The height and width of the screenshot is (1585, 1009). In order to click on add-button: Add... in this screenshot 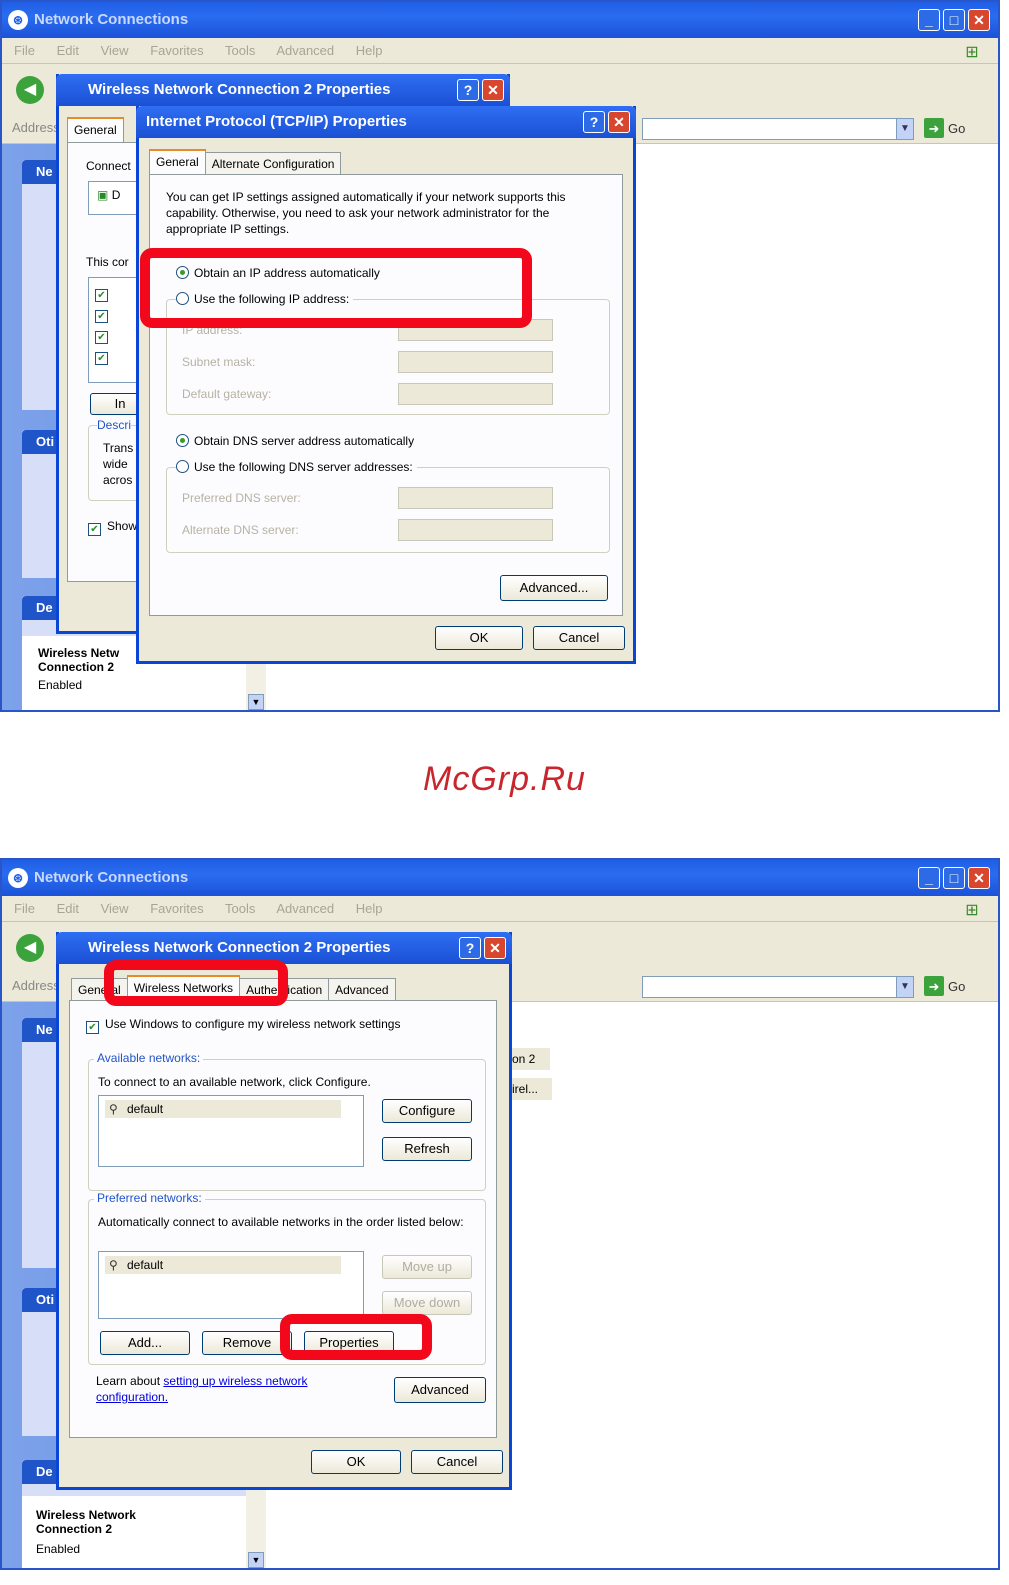, I will do `click(145, 1343)`.